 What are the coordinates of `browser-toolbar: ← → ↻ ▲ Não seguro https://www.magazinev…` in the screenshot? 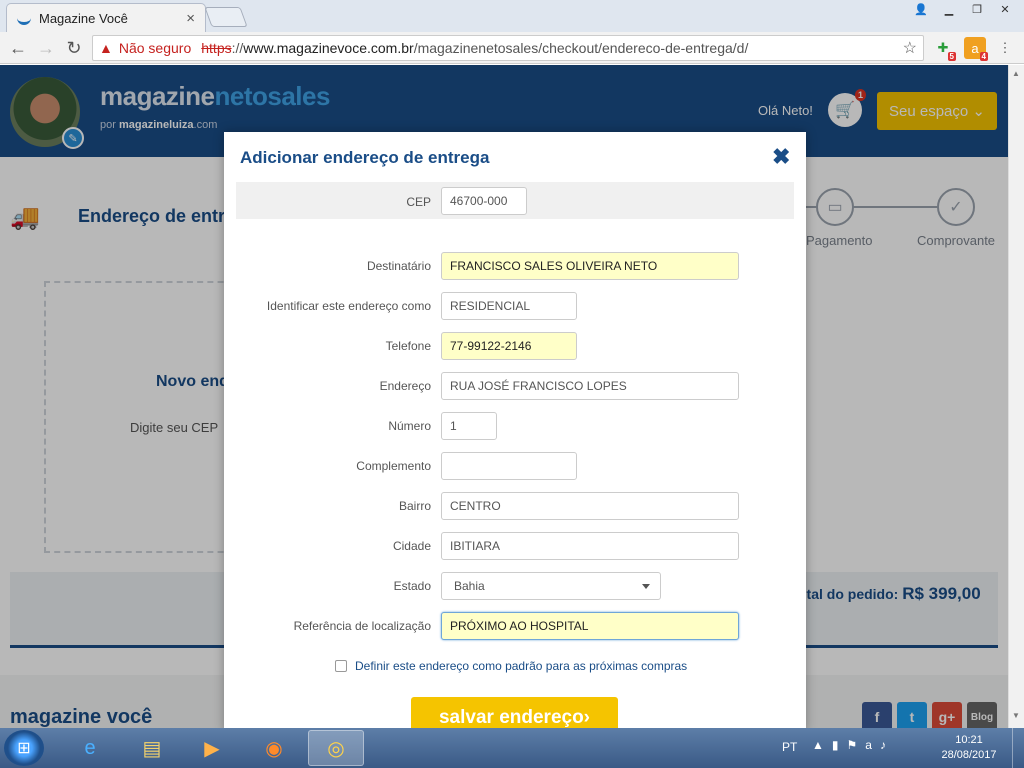 It's located at (512, 48).